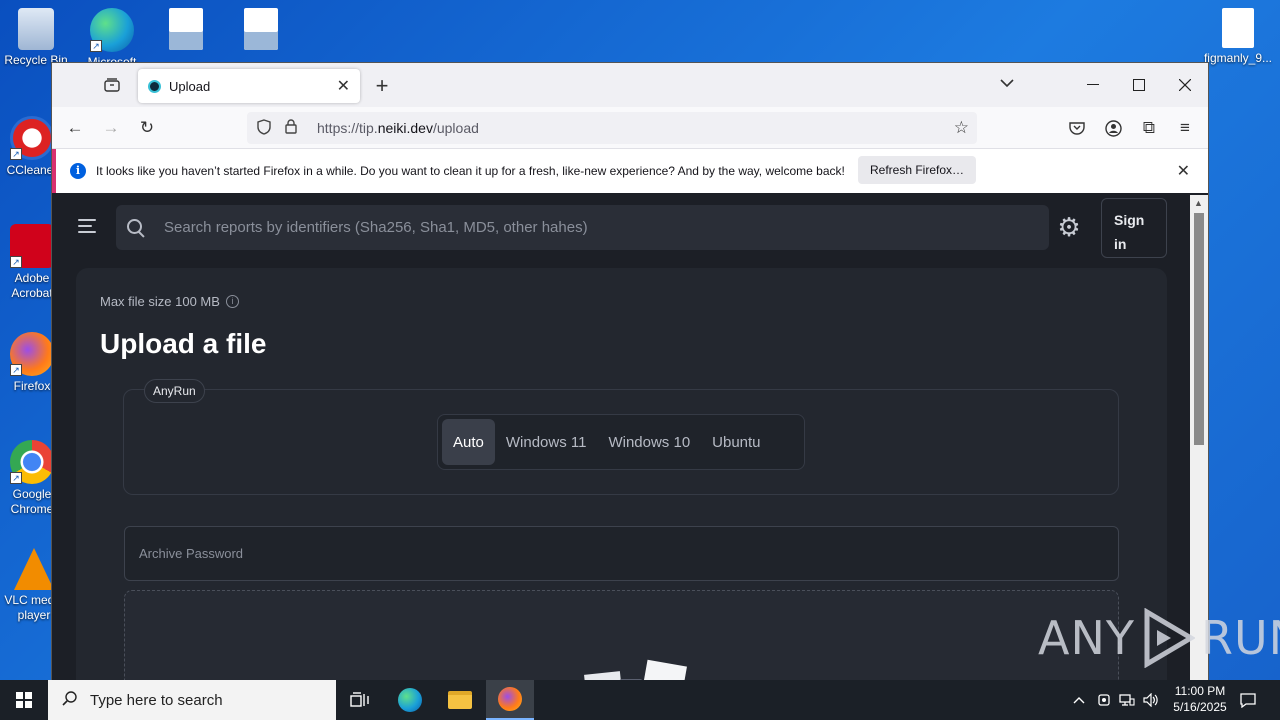 Image resolution: width=1280 pixels, height=720 pixels. I want to click on windows-logo-icon, so click(24, 700).